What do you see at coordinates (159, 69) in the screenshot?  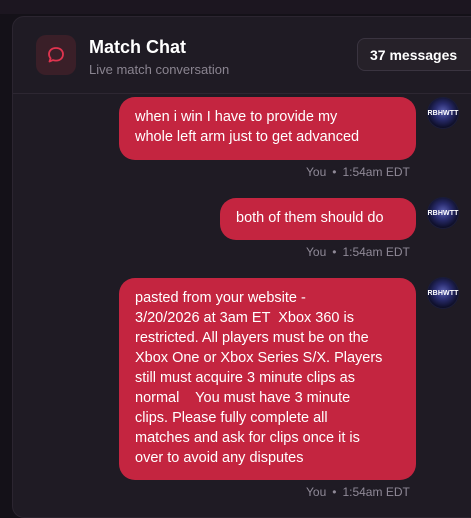 I see `chat-subtitle: Live match conversation` at bounding box center [159, 69].